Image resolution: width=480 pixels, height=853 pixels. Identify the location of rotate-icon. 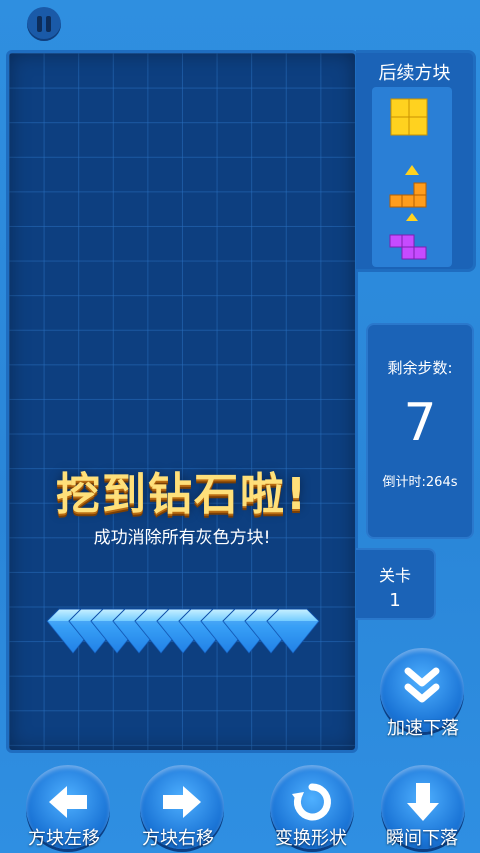
(311, 802).